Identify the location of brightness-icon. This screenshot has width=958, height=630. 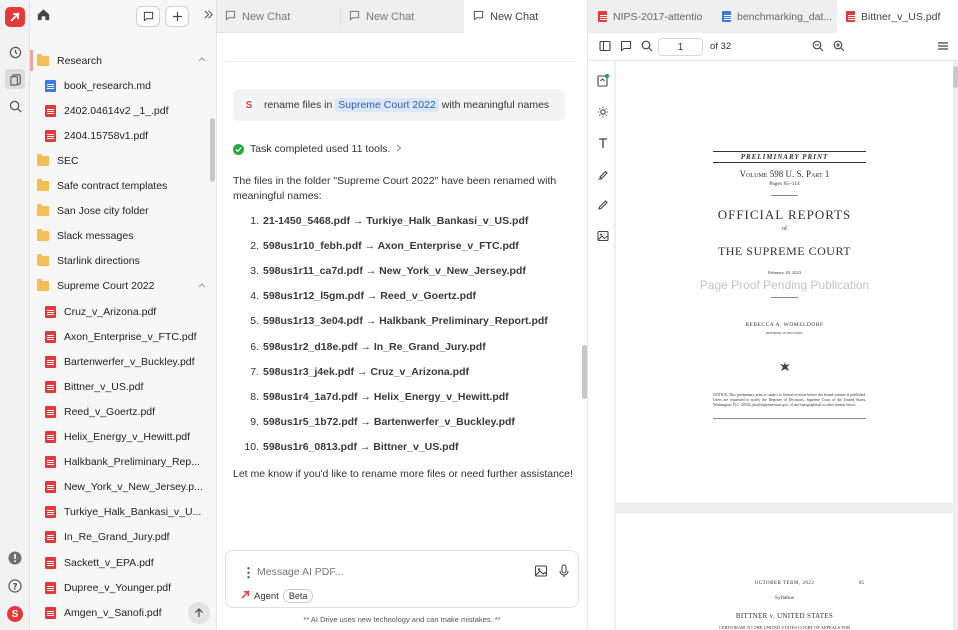
(603, 113).